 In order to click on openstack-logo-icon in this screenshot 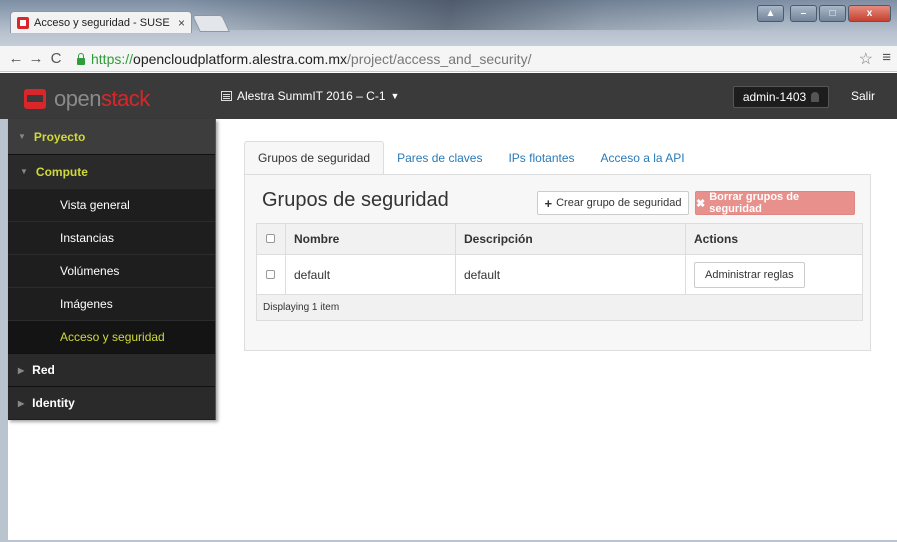, I will do `click(35, 99)`.